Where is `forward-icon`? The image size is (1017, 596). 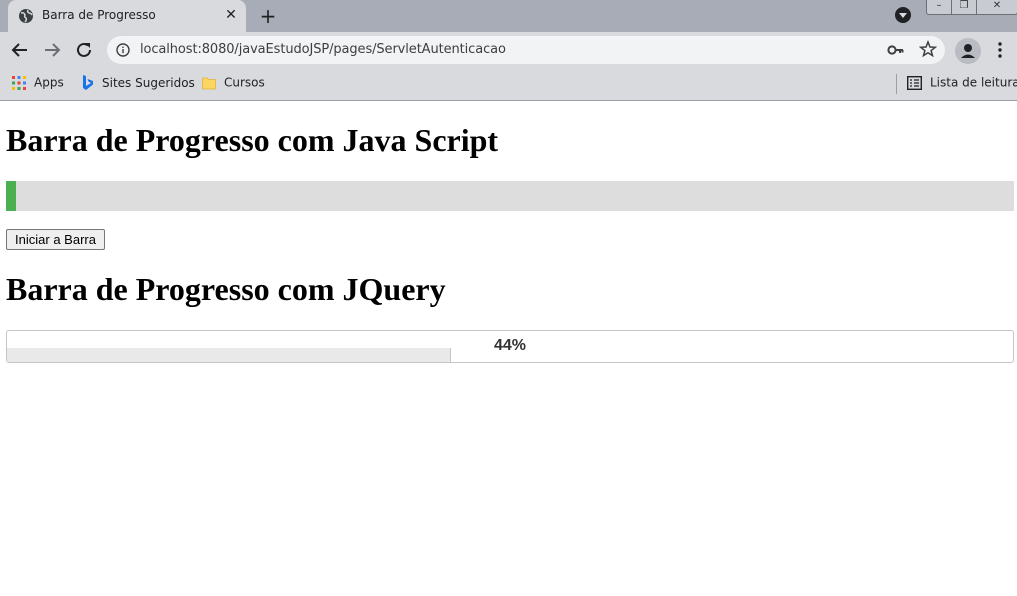 forward-icon is located at coordinates (52, 50).